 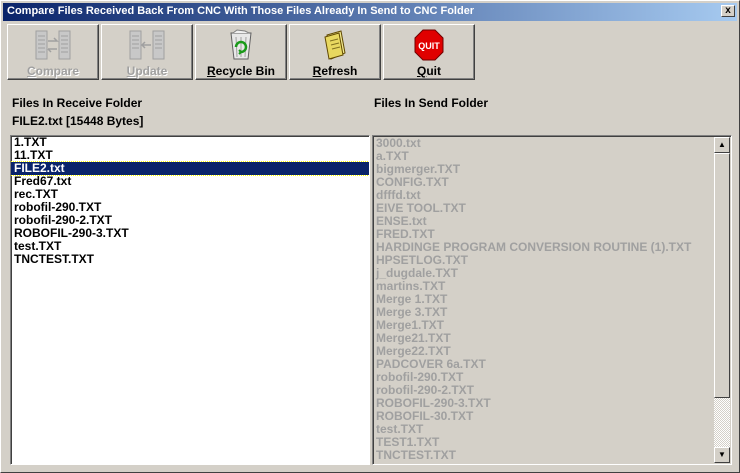 I want to click on selected-file-info: FILE2.txt [15448 Bytes], so click(x=78, y=121).